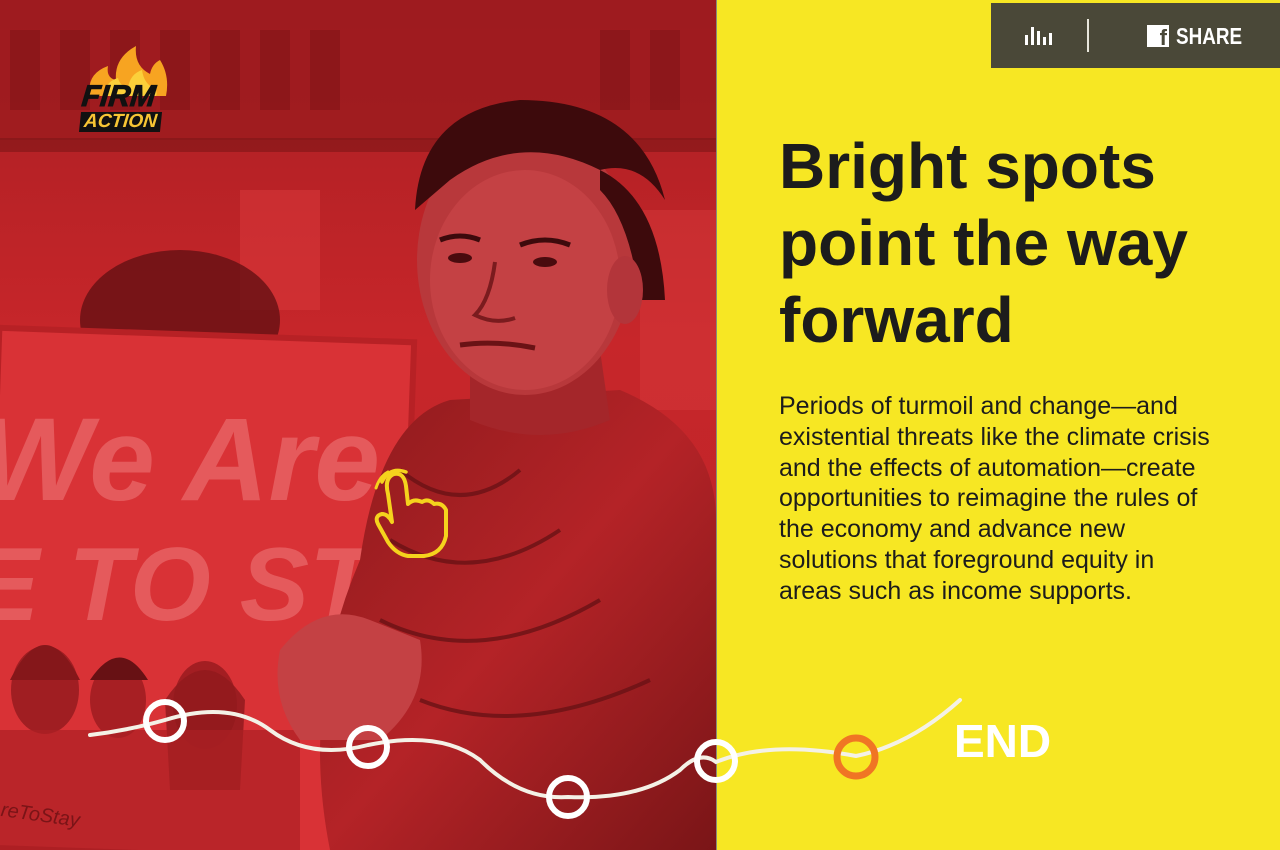 The width and height of the screenshot is (1280, 850). What do you see at coordinates (1158, 37) in the screenshot?
I see `facebook-icon: f` at bounding box center [1158, 37].